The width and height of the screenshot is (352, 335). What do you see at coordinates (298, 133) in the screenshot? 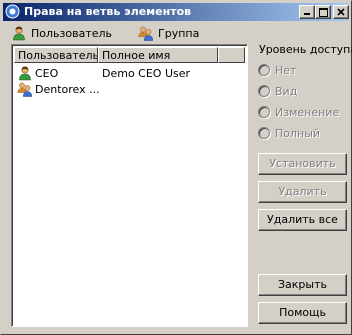
I see `access-radio-label: Полный` at bounding box center [298, 133].